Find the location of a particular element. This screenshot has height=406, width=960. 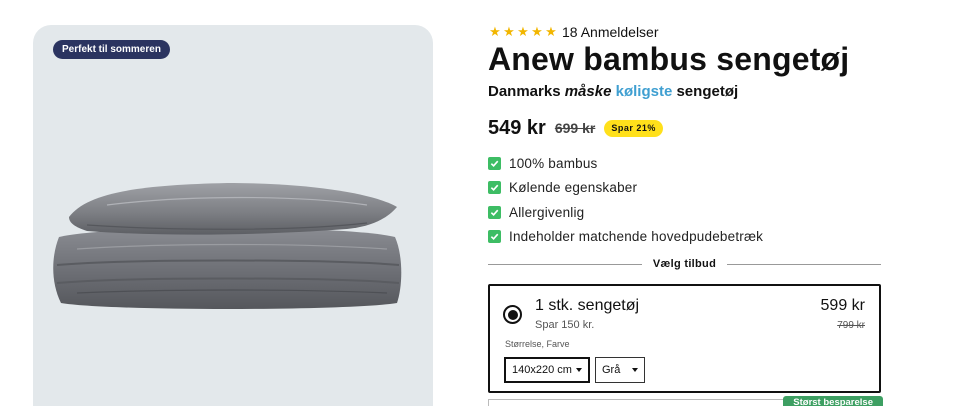

subtitle-emphasis: måske is located at coordinates (588, 91).